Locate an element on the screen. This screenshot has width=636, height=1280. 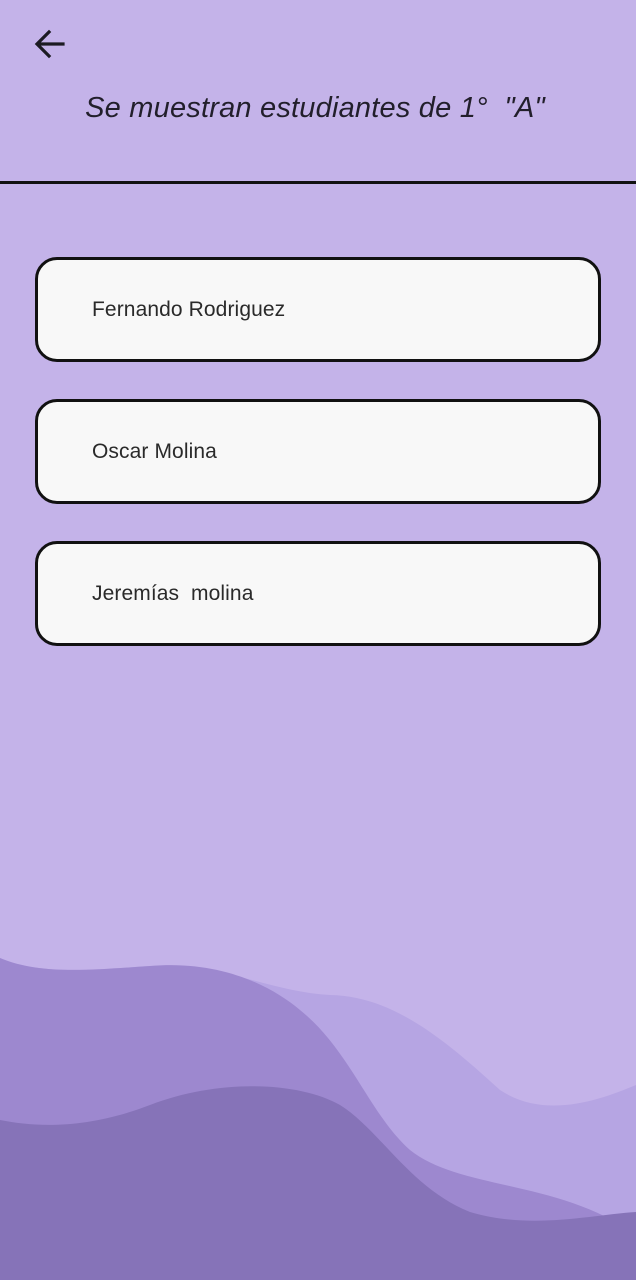
back-button is located at coordinates (50, 44).